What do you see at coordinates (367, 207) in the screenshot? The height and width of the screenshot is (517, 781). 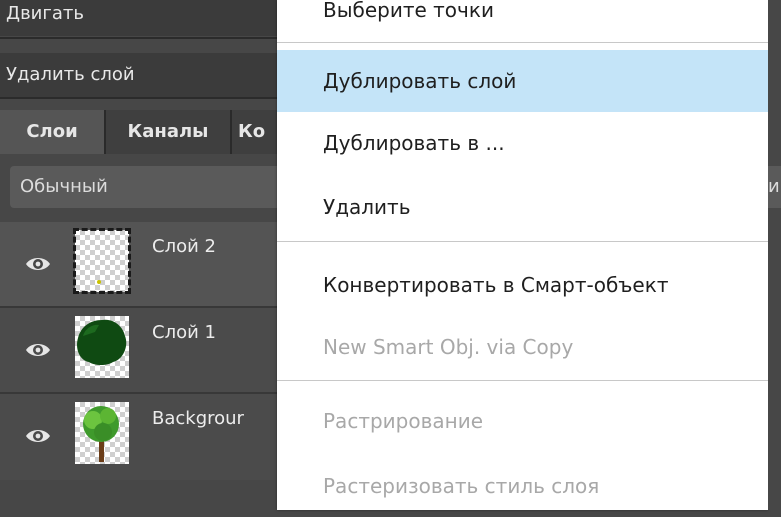 I see `ctx-item-label: Удалить` at bounding box center [367, 207].